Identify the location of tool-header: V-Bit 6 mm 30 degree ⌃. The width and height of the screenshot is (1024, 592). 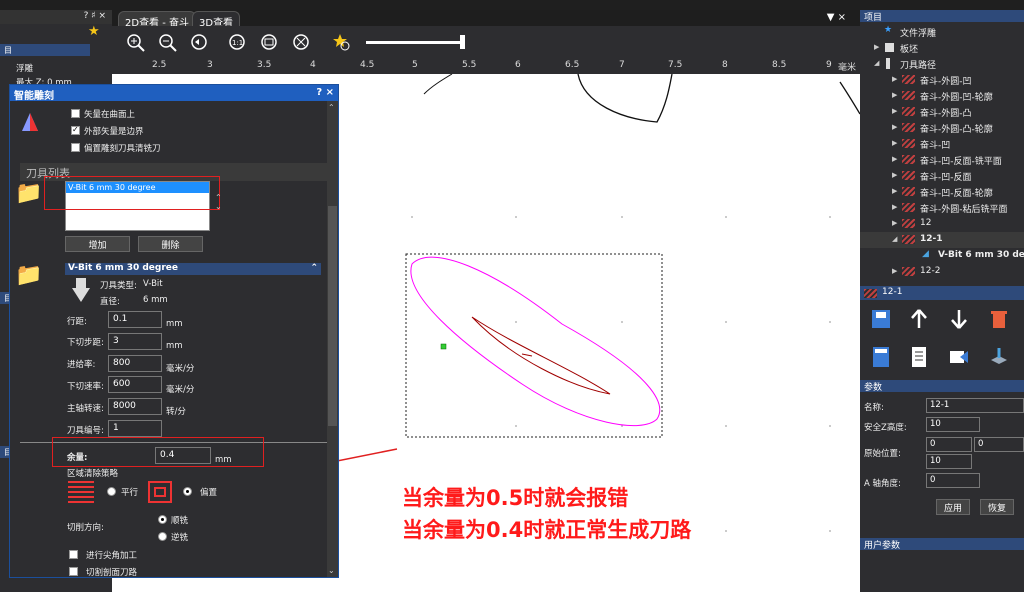
(193, 269).